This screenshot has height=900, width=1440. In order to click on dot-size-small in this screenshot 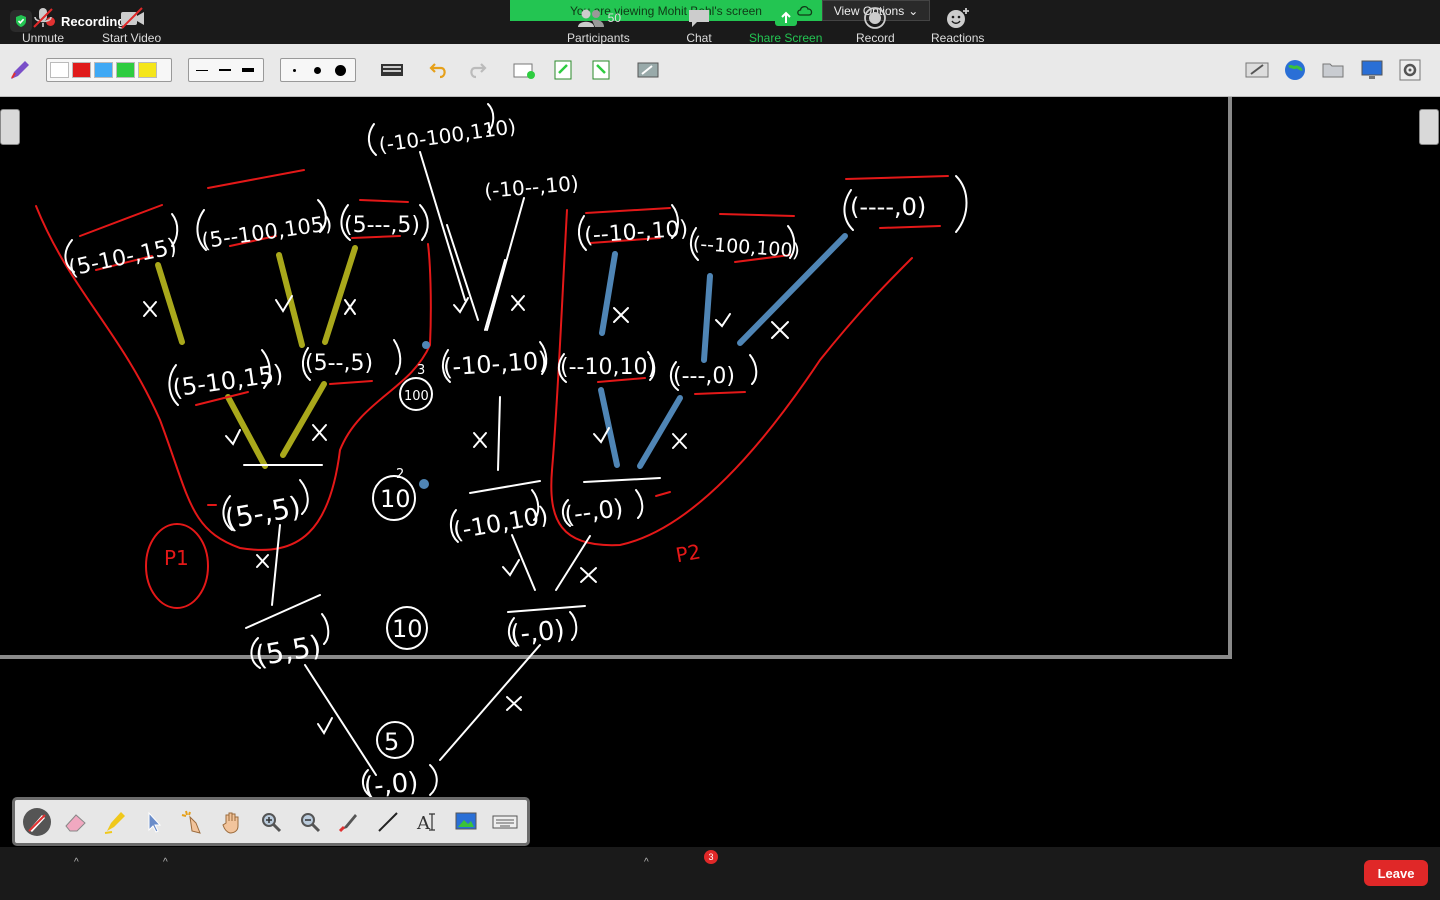, I will do `click(294, 70)`.